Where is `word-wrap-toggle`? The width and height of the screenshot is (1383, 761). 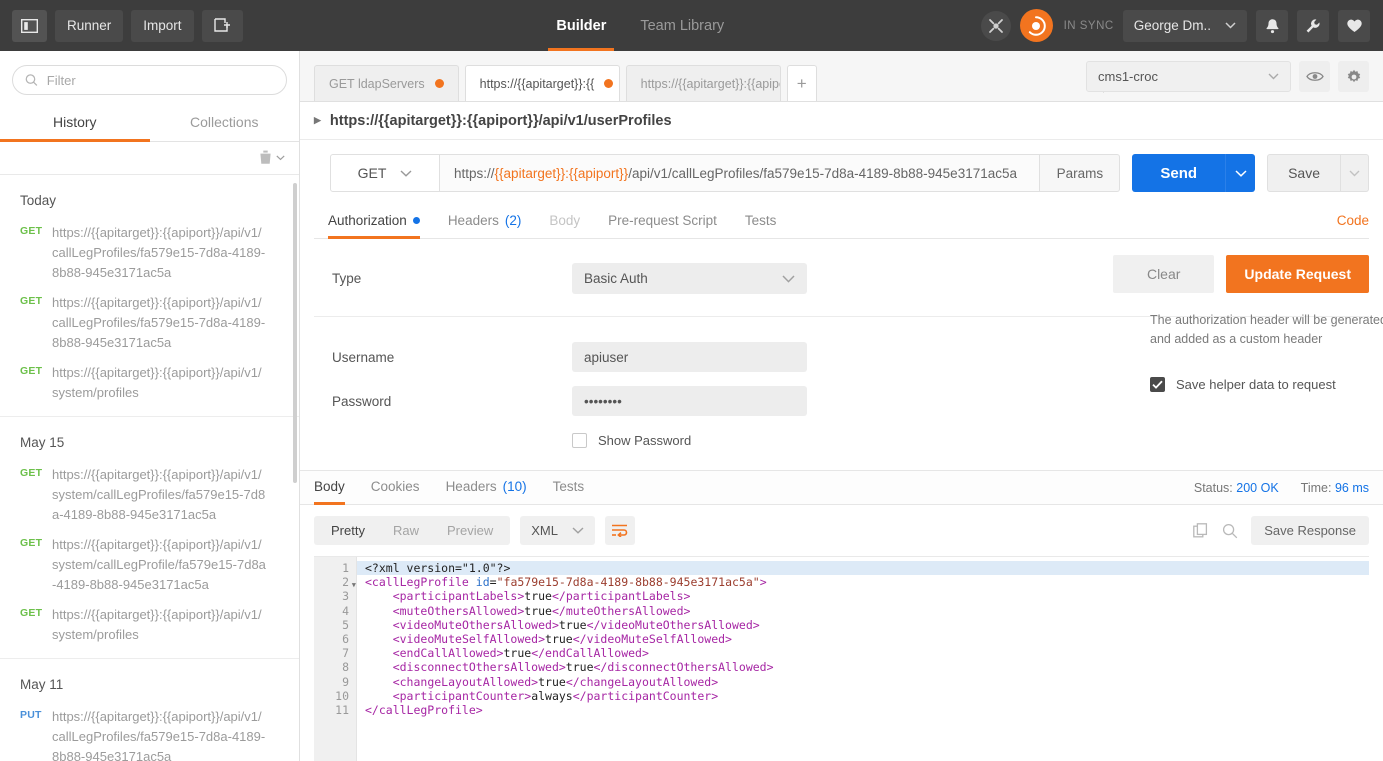
word-wrap-toggle is located at coordinates (619, 530).